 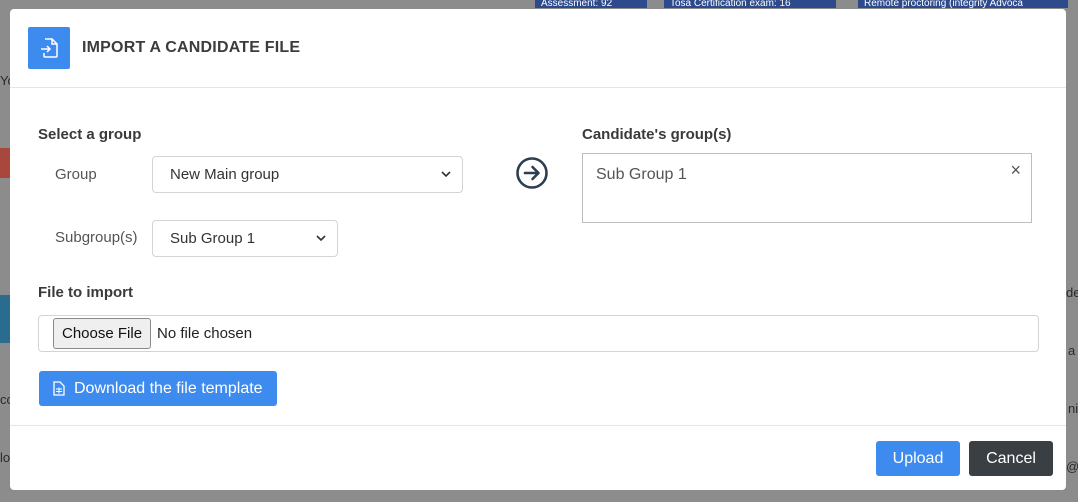 I want to click on background-fragment: ni, so click(x=1073, y=408).